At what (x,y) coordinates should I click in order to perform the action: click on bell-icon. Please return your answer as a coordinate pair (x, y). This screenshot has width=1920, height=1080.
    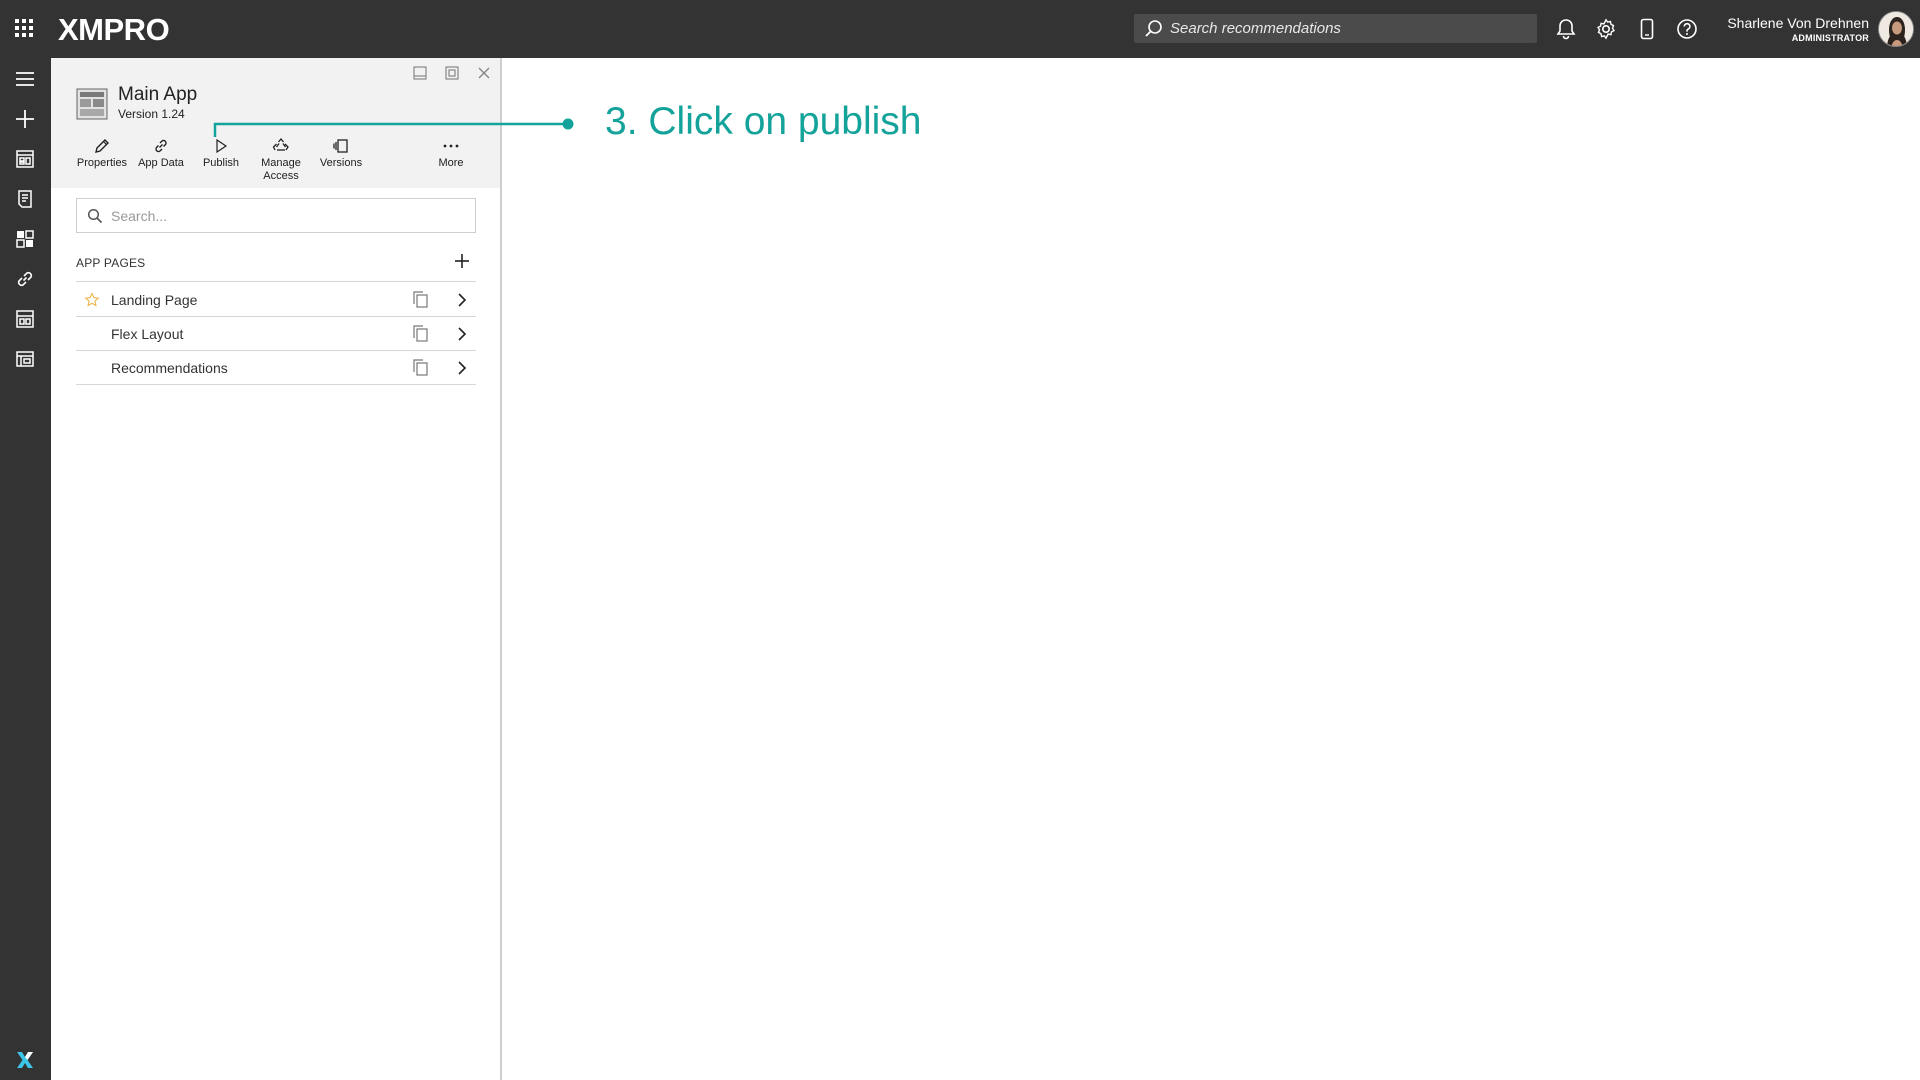
    Looking at the image, I should click on (1566, 29).